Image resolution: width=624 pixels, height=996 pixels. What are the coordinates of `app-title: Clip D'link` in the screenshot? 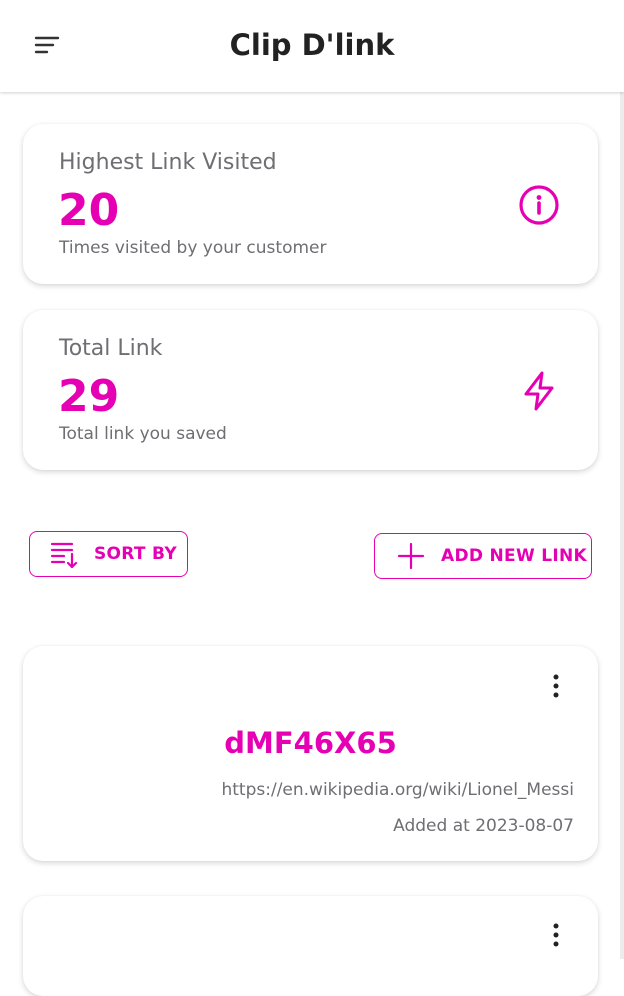 It's located at (312, 45).